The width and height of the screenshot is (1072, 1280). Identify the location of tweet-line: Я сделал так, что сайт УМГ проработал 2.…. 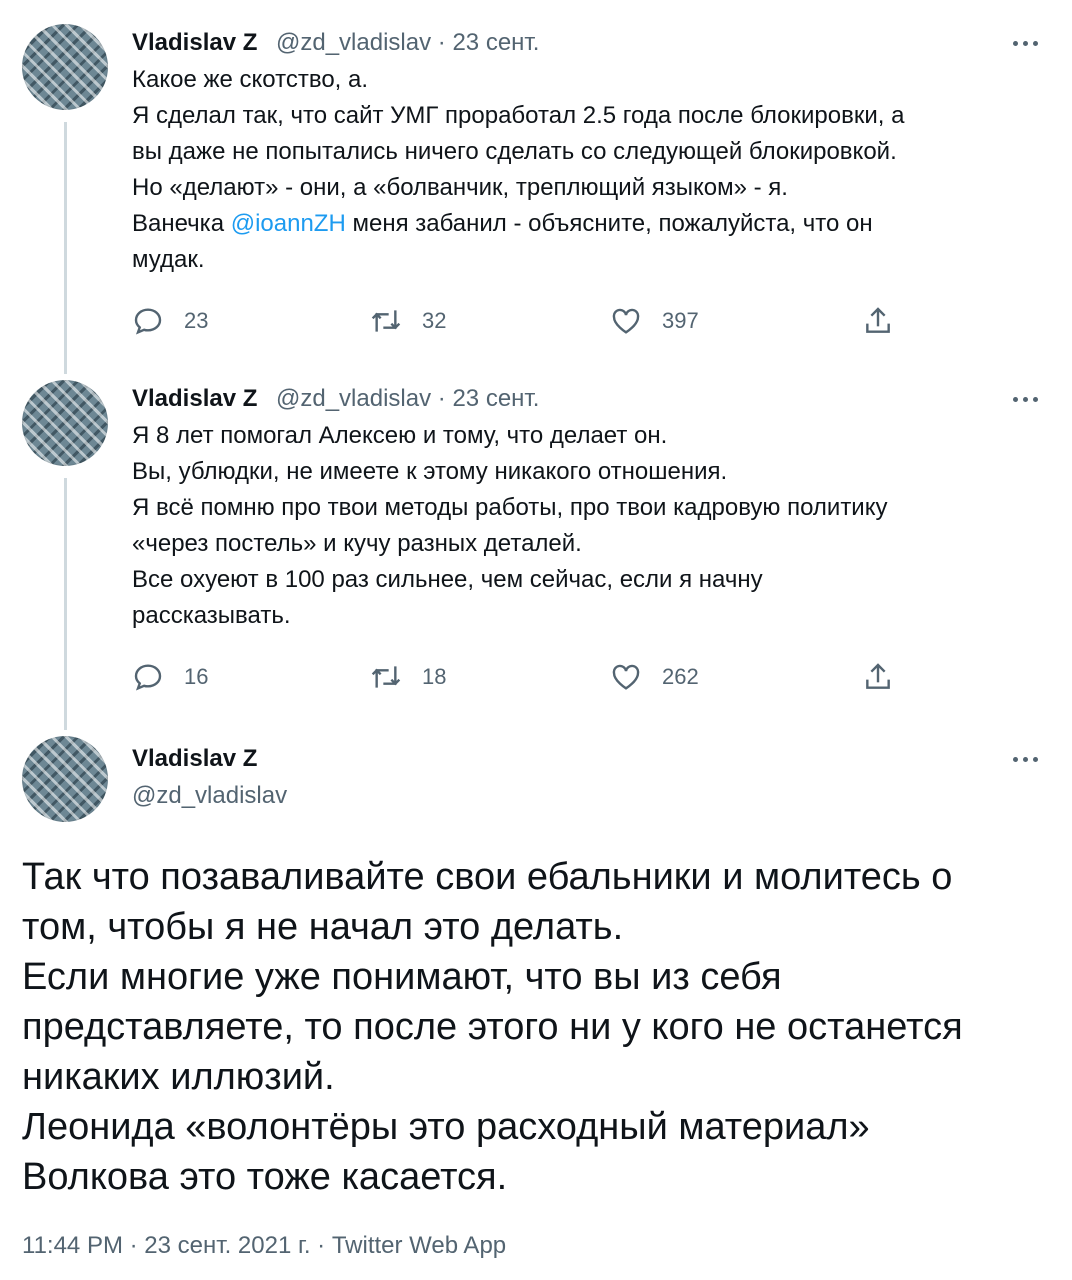
(518, 115).